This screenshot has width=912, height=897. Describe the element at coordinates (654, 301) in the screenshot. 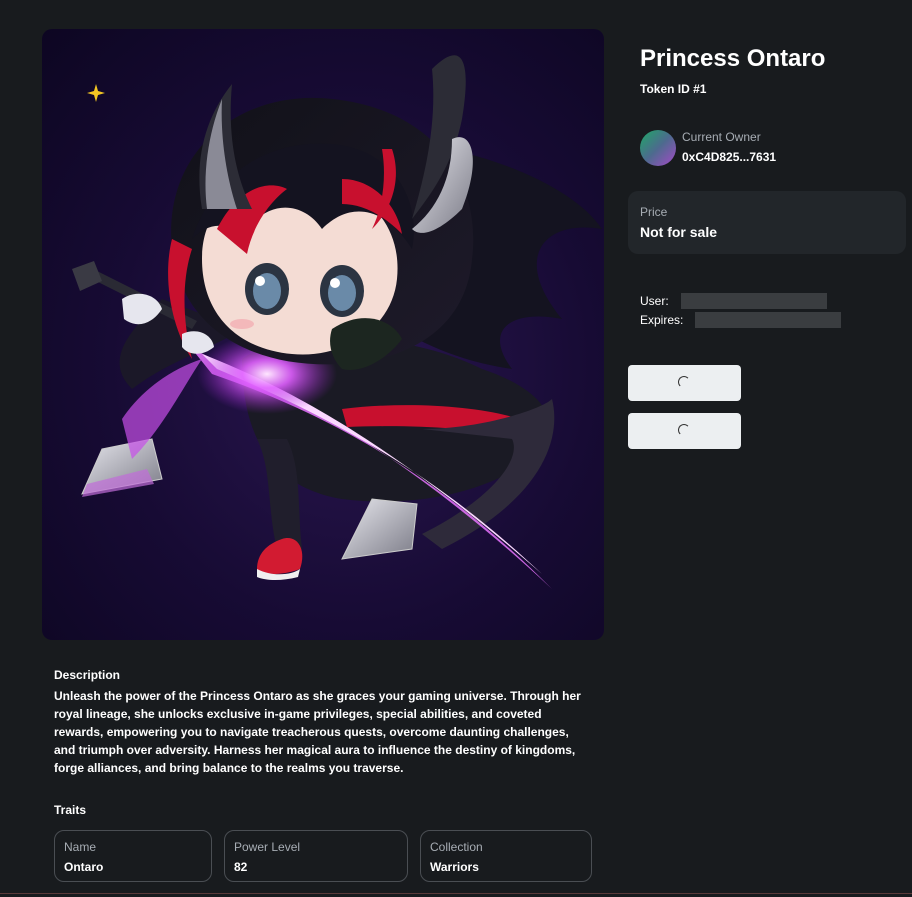

I see `rental-user-label: User:` at that location.